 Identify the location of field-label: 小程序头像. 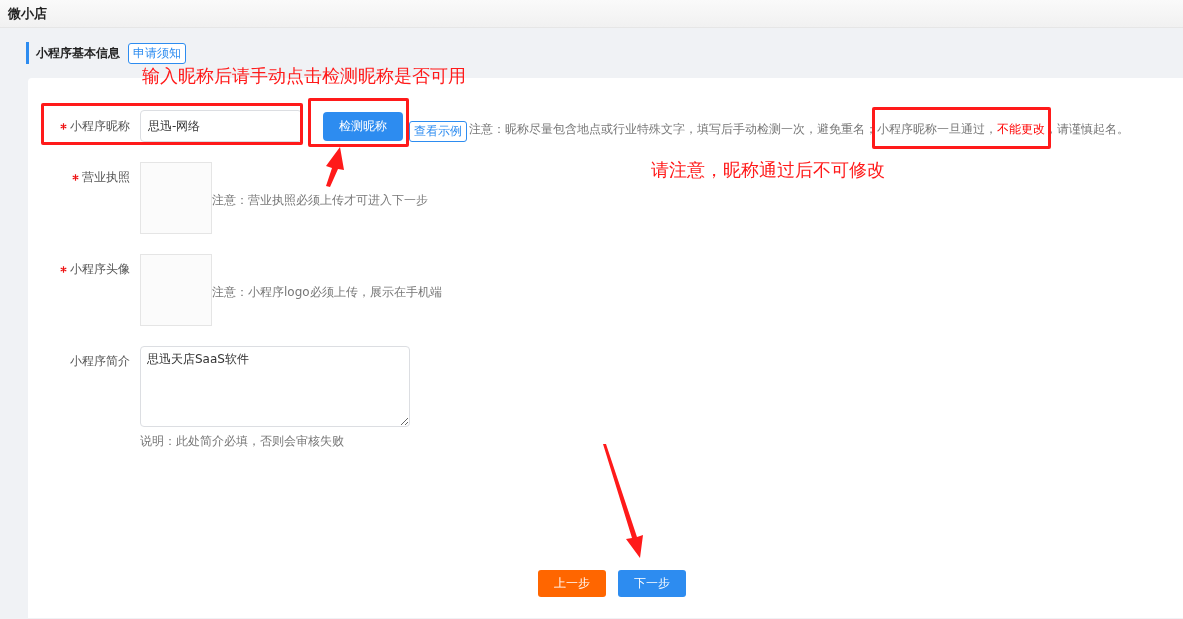
(100, 269).